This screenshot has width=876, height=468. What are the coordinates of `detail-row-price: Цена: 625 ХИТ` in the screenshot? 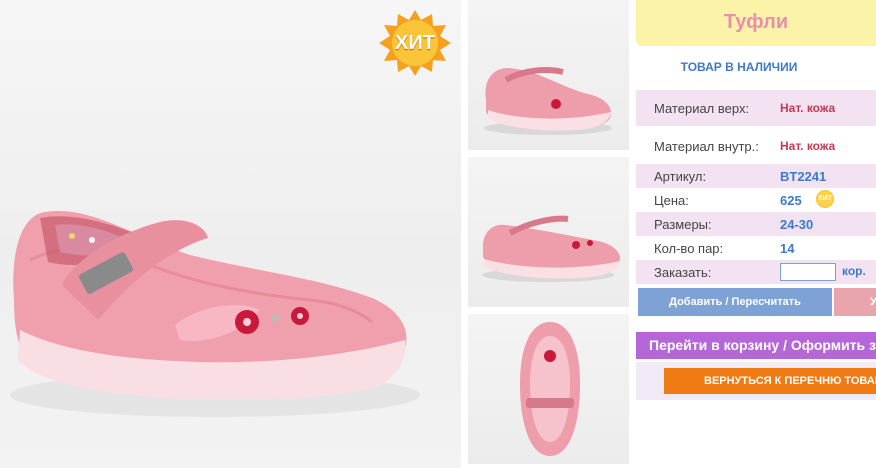 It's located at (756, 200).